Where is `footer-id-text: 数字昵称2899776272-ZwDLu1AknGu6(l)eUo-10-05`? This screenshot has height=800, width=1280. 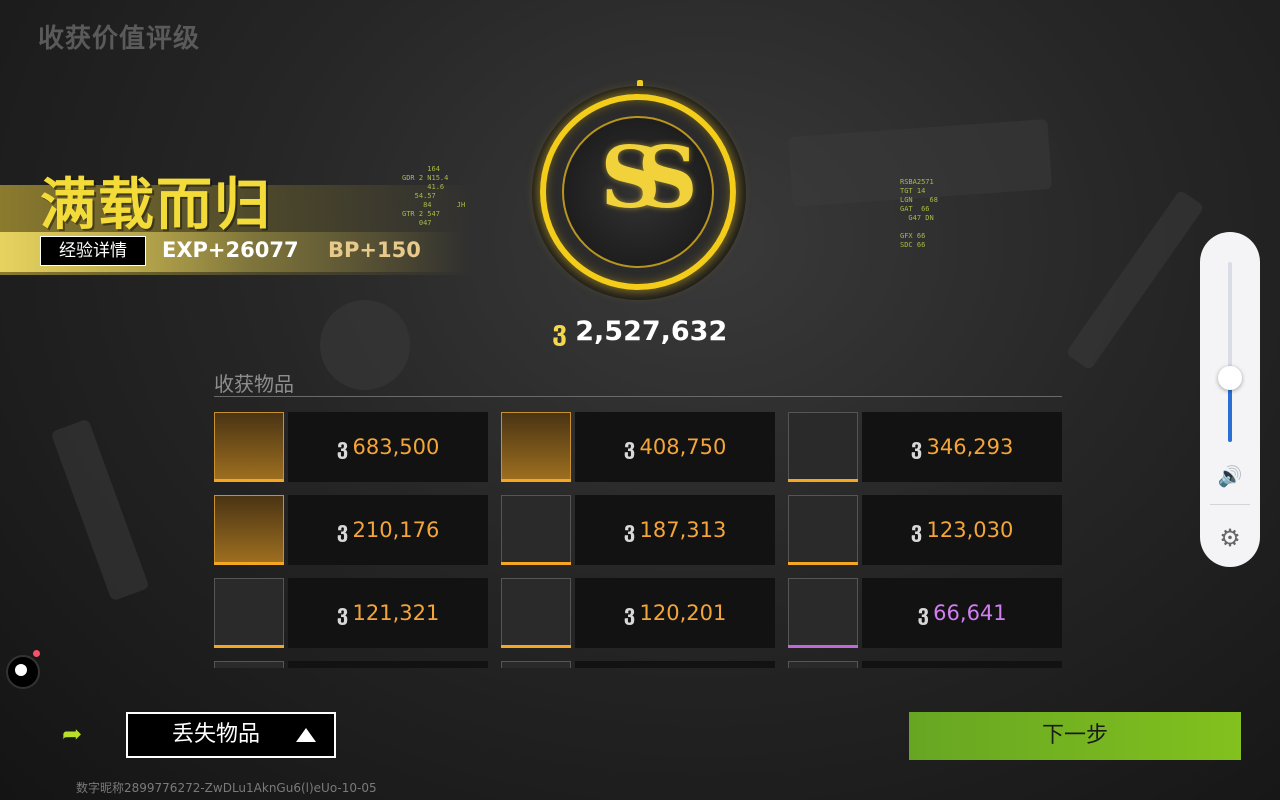 footer-id-text: 数字昵称2899776272-ZwDLu1AknGu6(l)eUo-10-05 is located at coordinates (226, 788).